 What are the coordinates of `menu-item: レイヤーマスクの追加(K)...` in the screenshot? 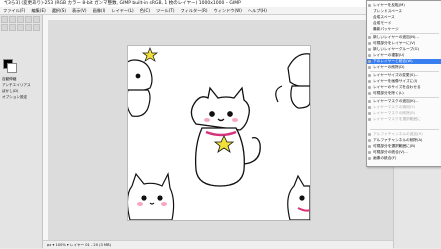 It's located at (404, 101).